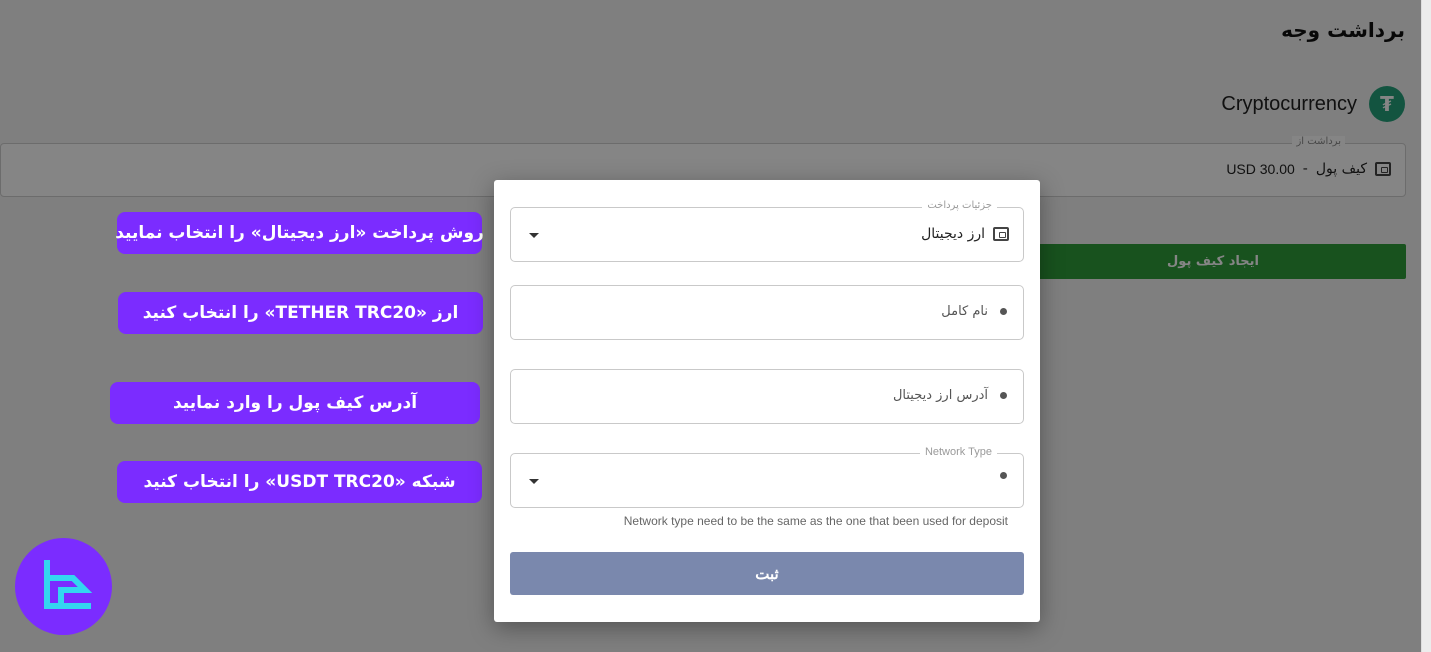 This screenshot has height=652, width=1431. Describe the element at coordinates (1001, 234) in the screenshot. I see `wallet-icon` at that location.